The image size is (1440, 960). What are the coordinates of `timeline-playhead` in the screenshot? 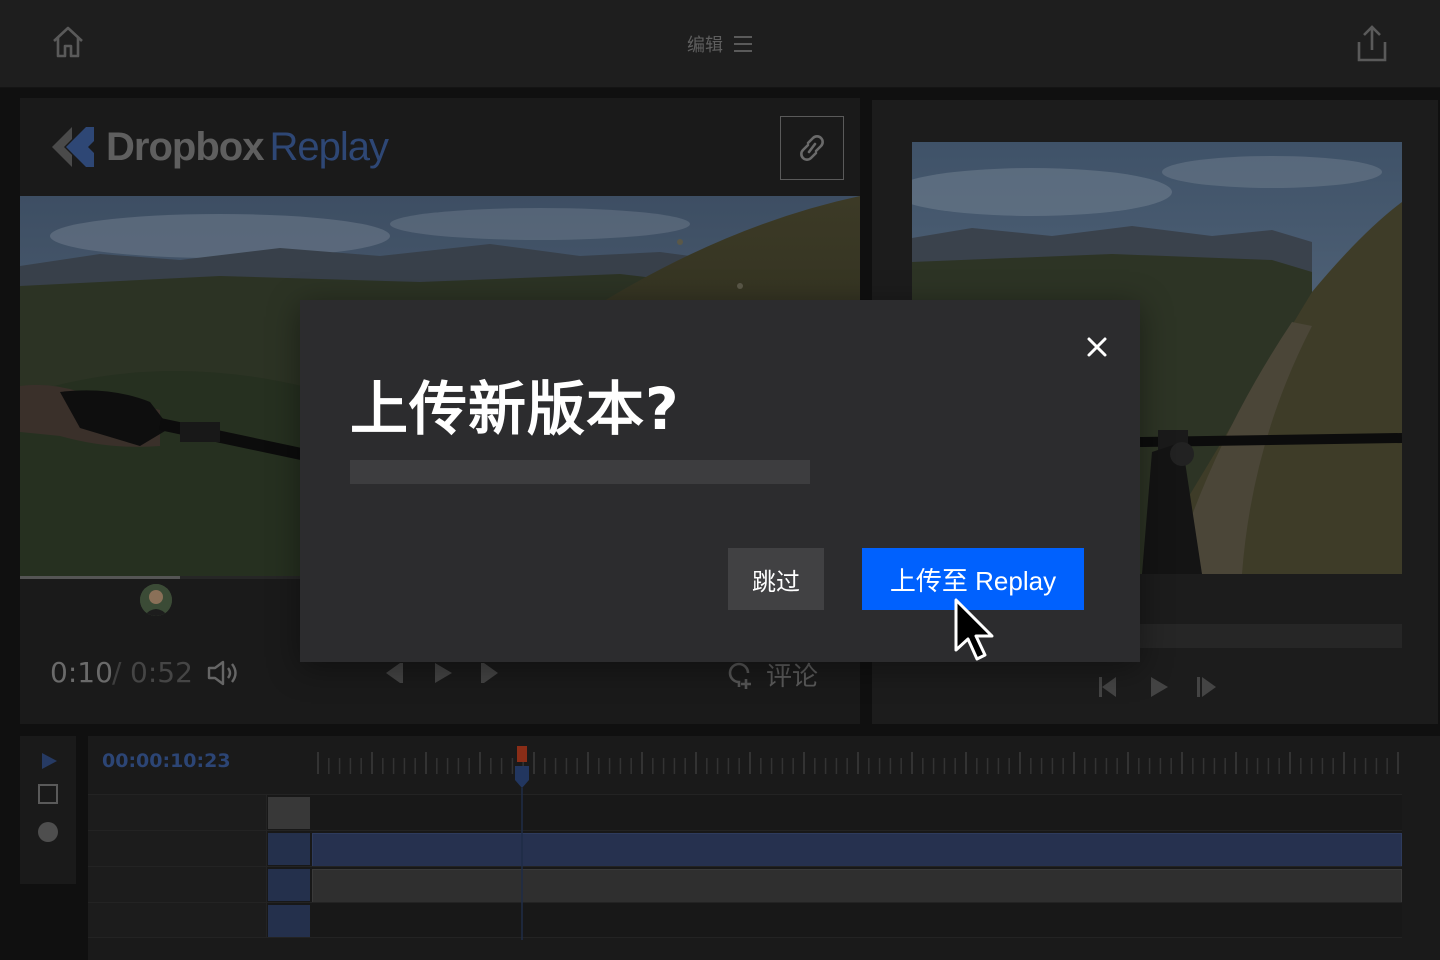 It's located at (522, 842).